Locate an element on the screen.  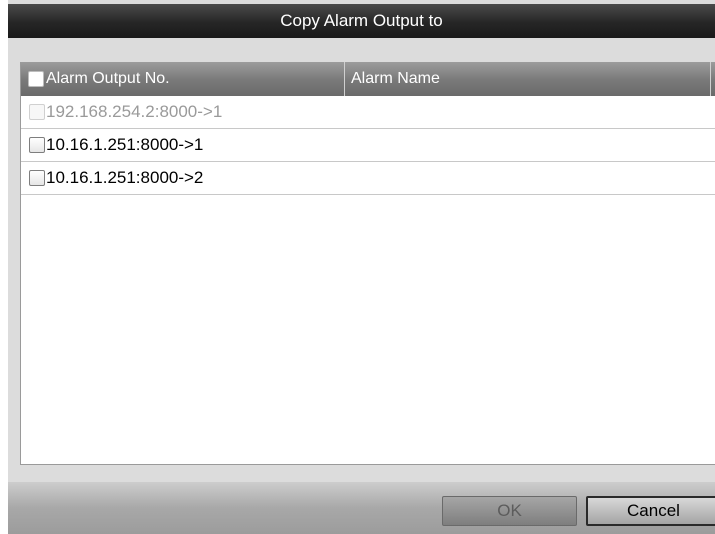
column-header-extra is located at coordinates (713, 79).